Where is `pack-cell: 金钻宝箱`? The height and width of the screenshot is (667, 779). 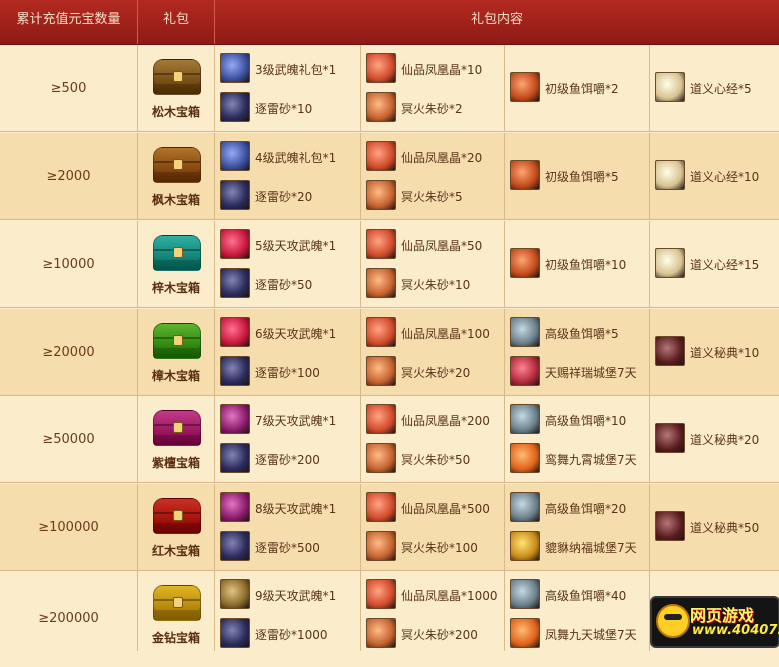 pack-cell: 金钻宝箱 is located at coordinates (176, 611).